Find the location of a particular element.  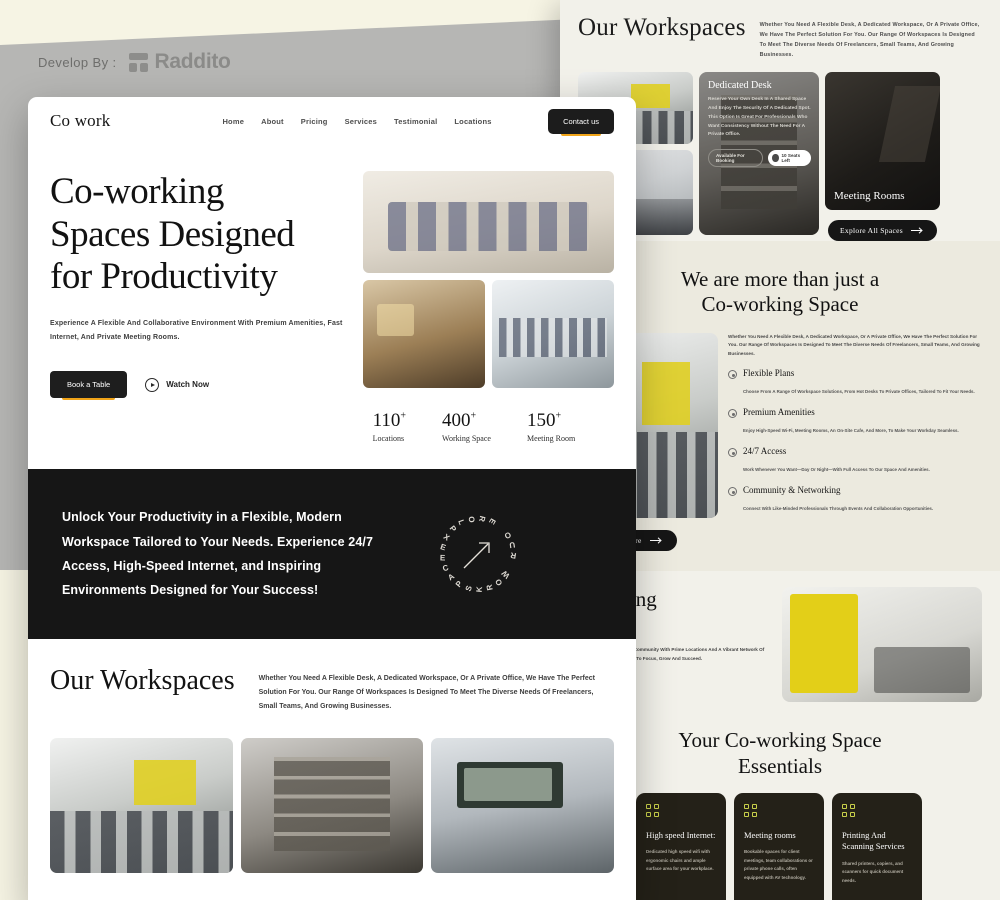

credit-label: Develop By : is located at coordinates (77, 62).